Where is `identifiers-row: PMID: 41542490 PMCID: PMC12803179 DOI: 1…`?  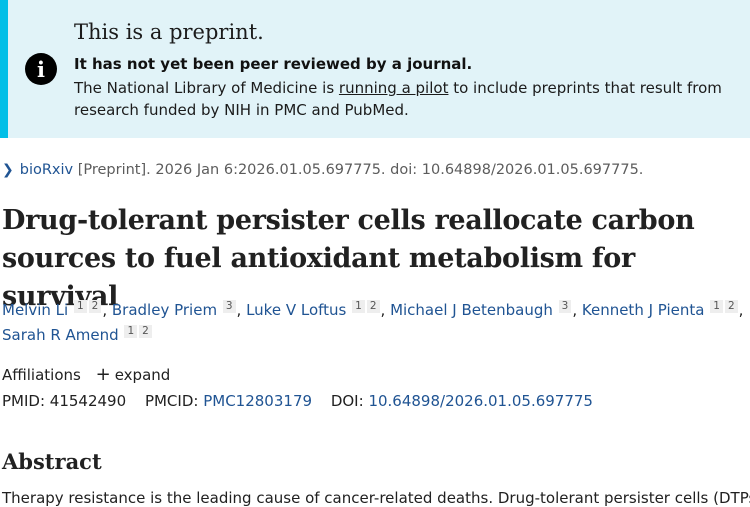 identifiers-row: PMID: 41542490 PMCID: PMC12803179 DOI: 1… is located at coordinates (297, 401).